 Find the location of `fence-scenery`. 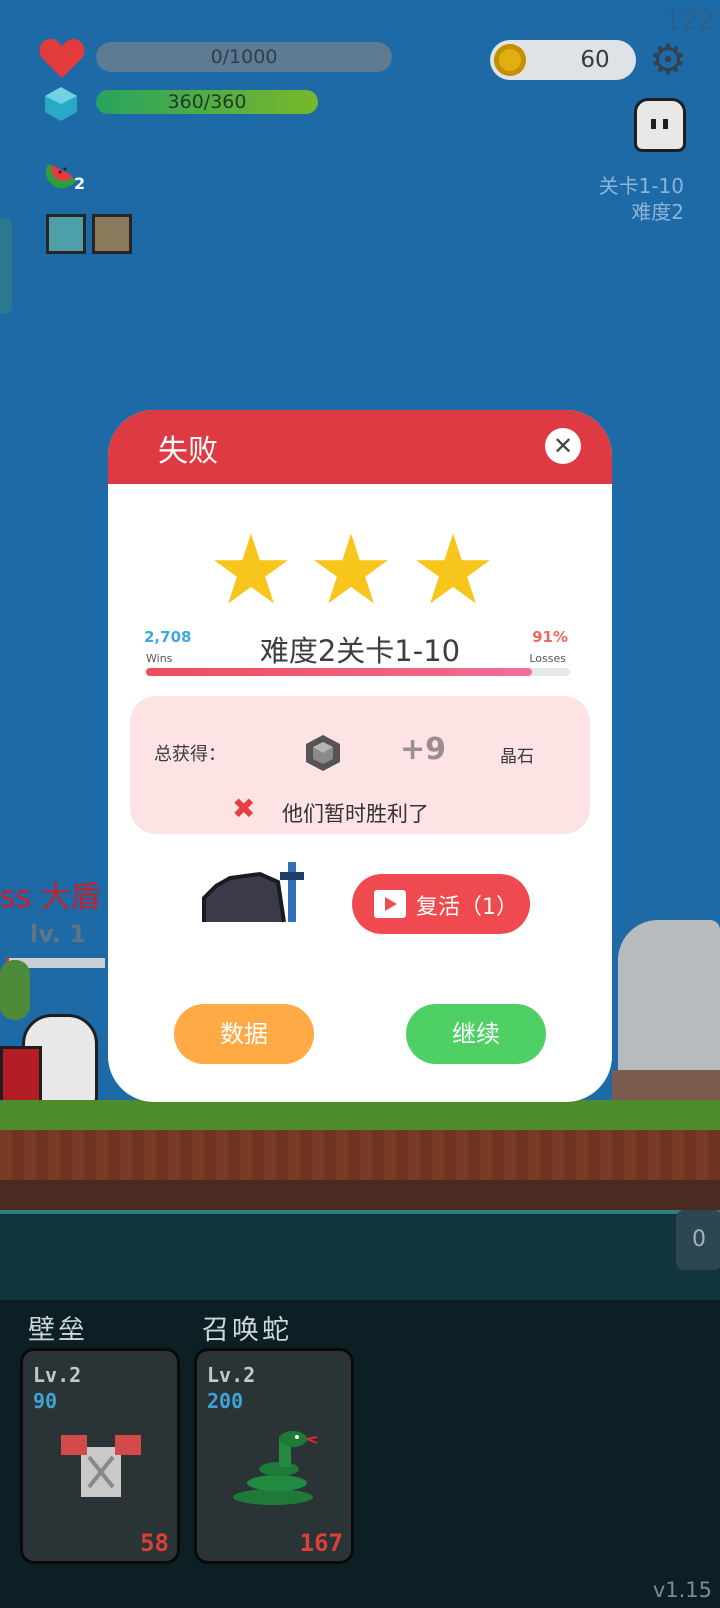

fence-scenery is located at coordinates (666, 1085).